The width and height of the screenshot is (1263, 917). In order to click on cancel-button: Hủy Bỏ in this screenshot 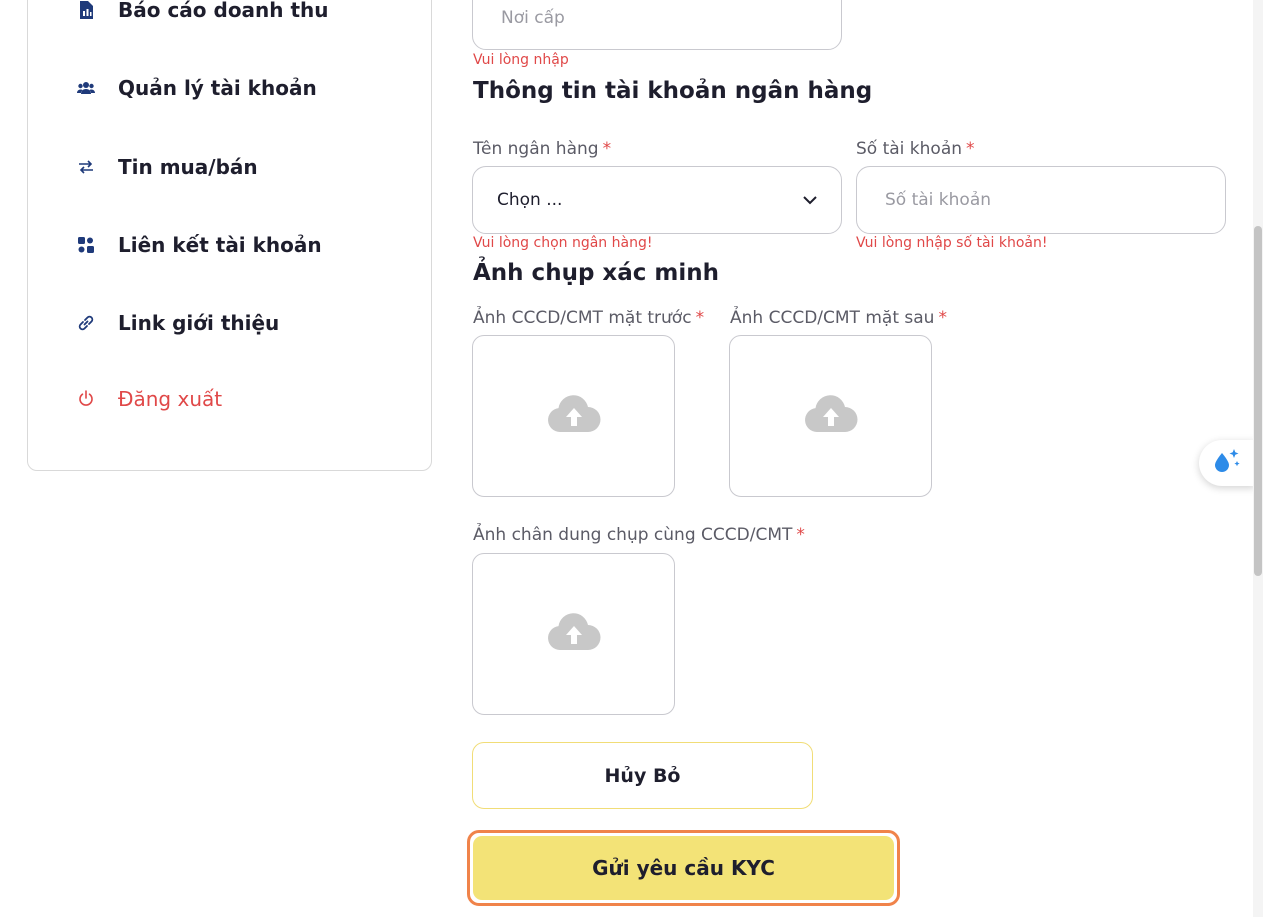, I will do `click(642, 775)`.